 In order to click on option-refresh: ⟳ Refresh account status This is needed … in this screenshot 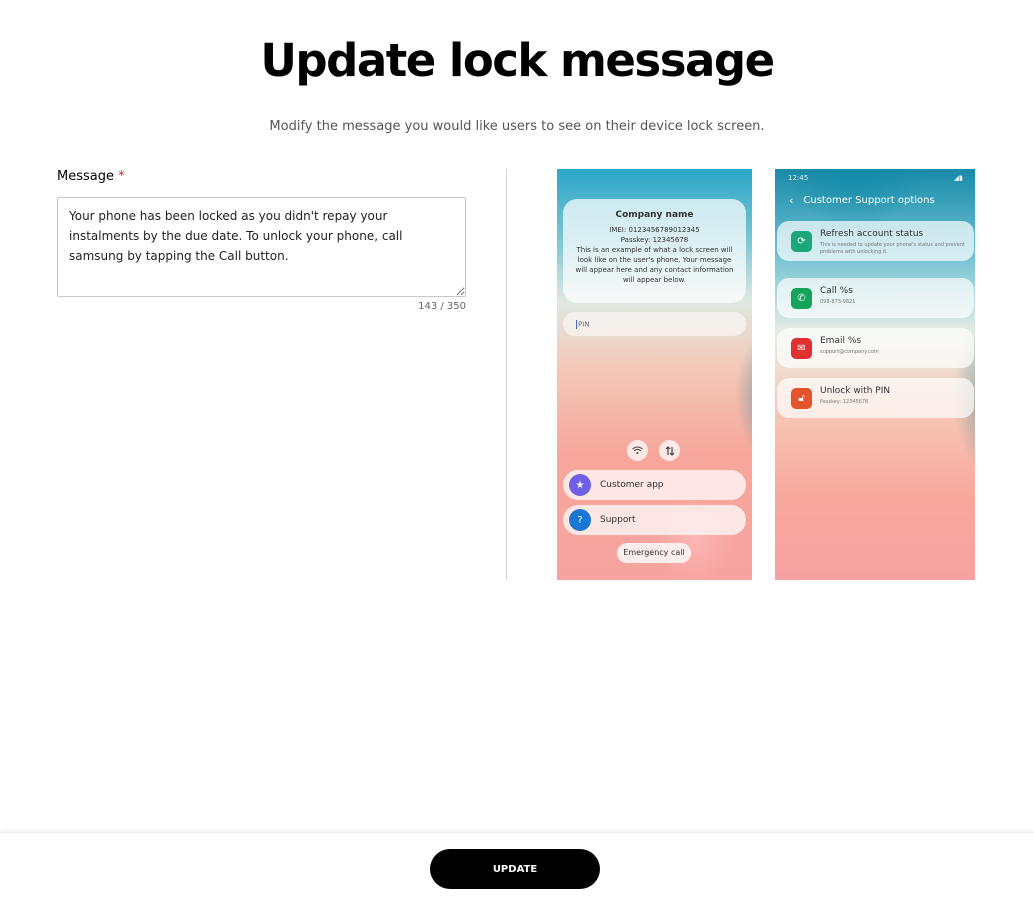, I will do `click(875, 241)`.